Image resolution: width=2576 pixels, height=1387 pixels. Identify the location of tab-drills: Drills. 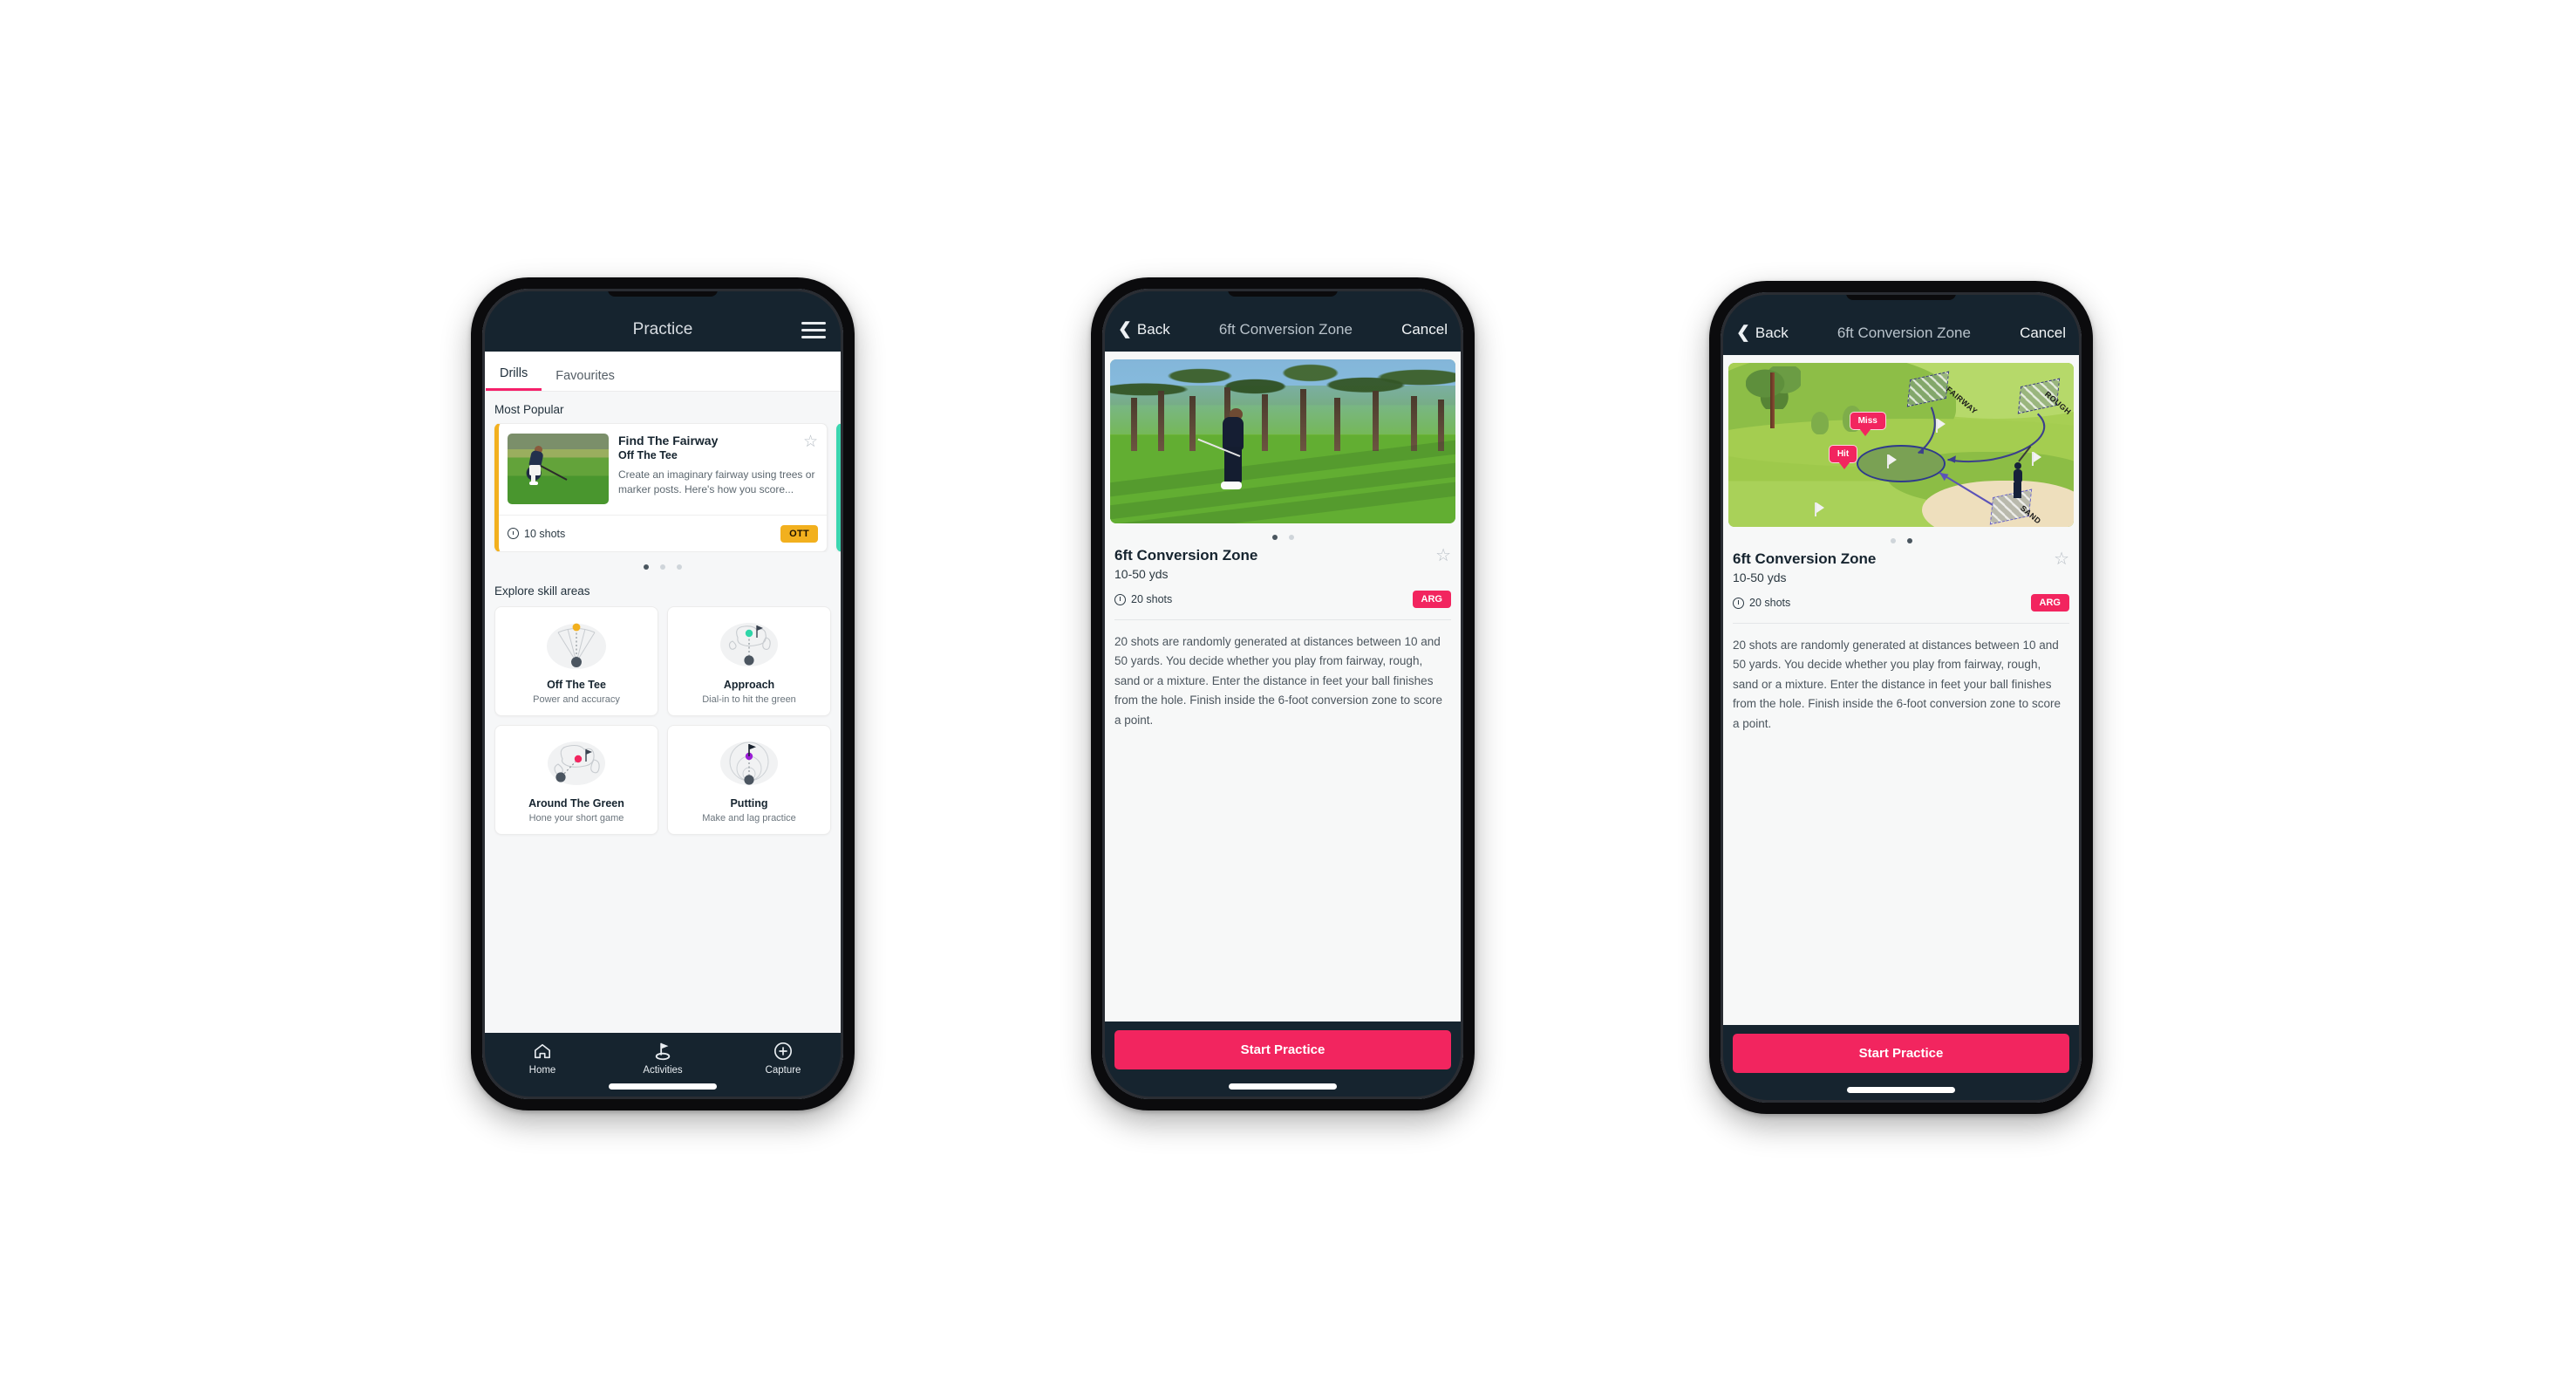
(514, 379).